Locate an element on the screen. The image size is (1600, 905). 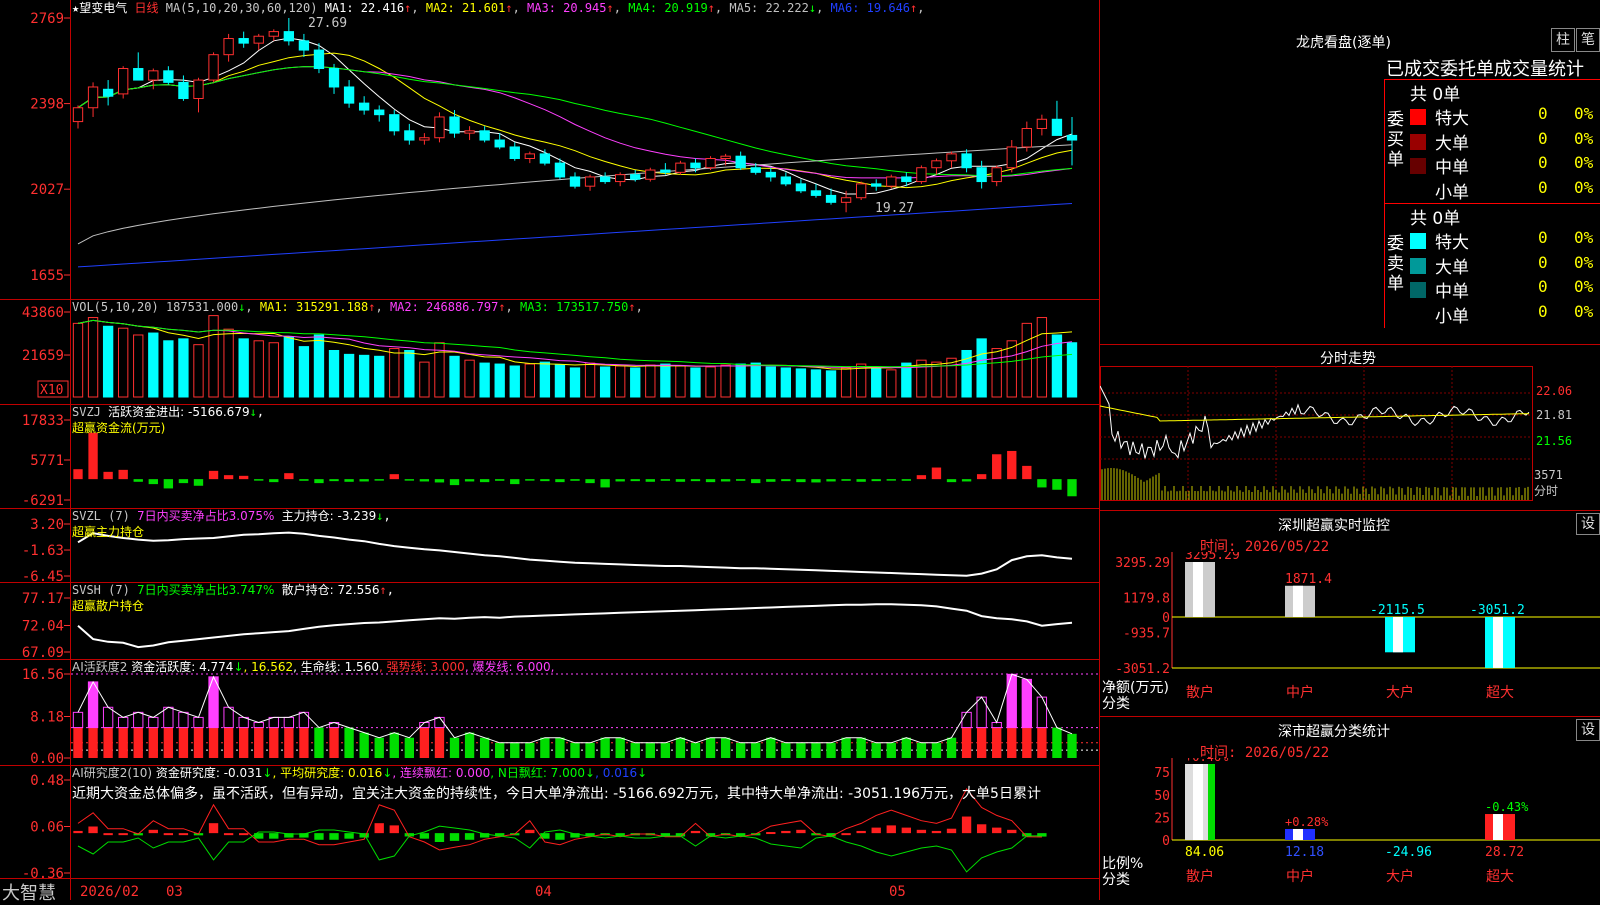
x-label-1: 03 is located at coordinates (174, 892).